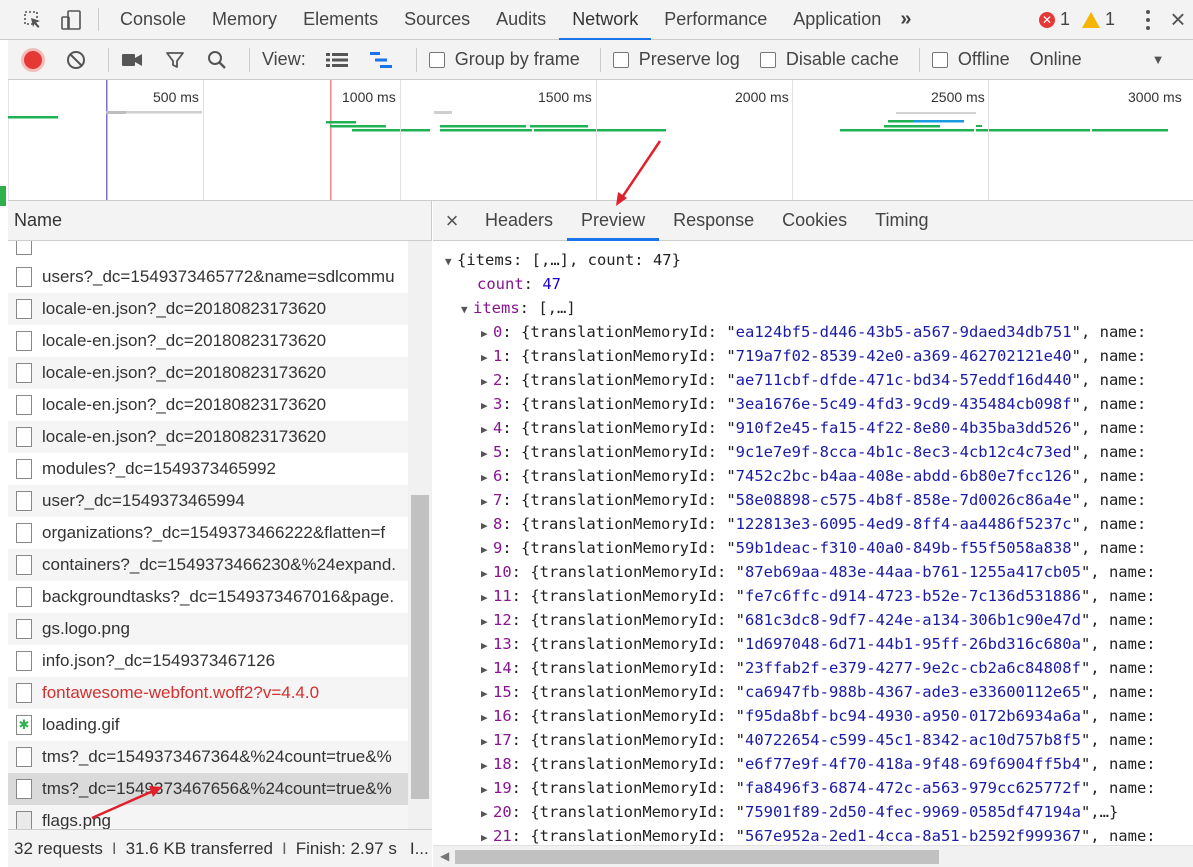 The height and width of the screenshot is (867, 1193). Describe the element at coordinates (713, 220) in the screenshot. I see `detail-tab-response: Response` at that location.